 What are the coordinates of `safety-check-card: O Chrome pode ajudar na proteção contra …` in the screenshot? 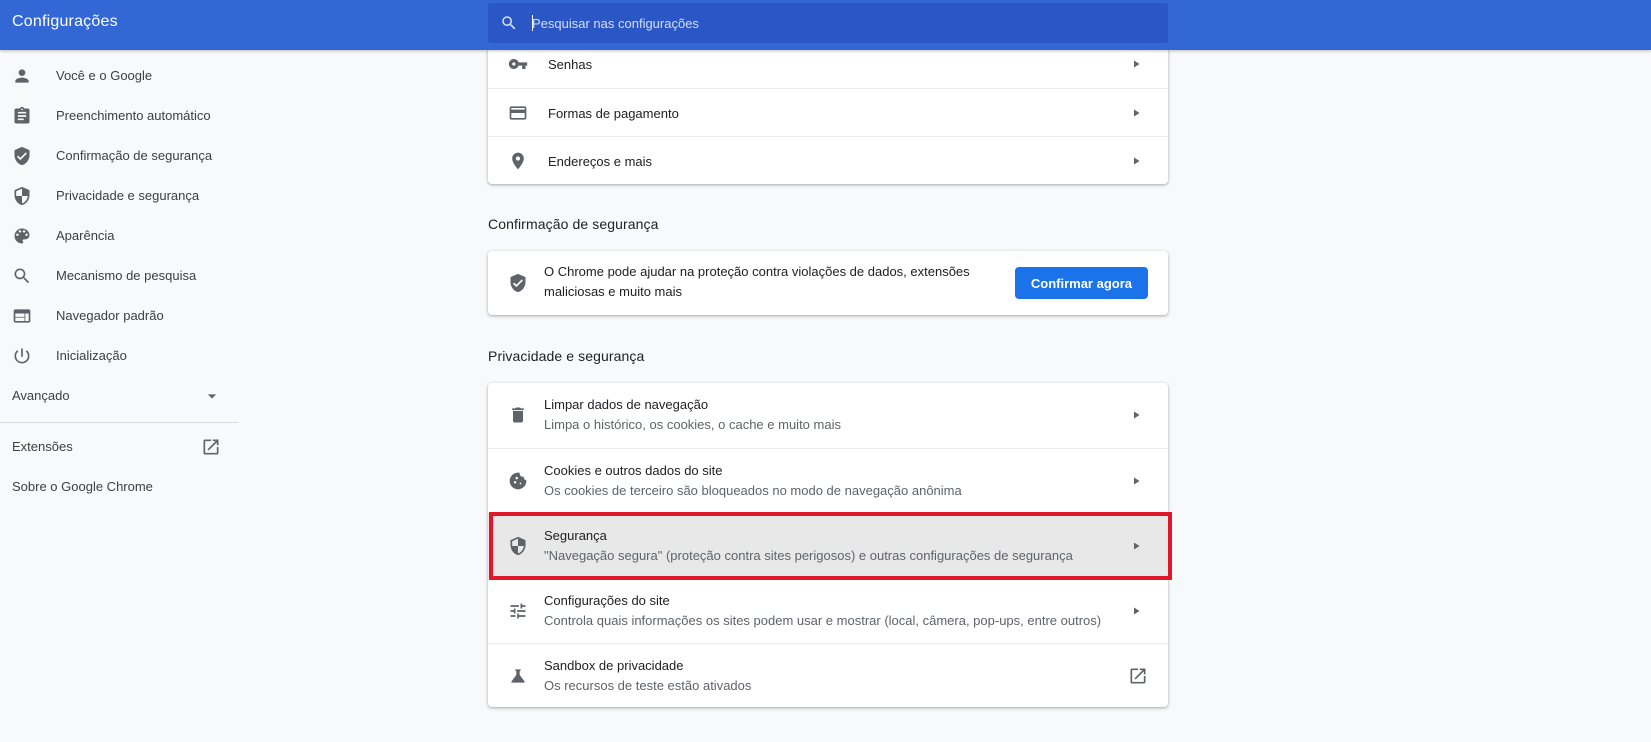 It's located at (828, 283).